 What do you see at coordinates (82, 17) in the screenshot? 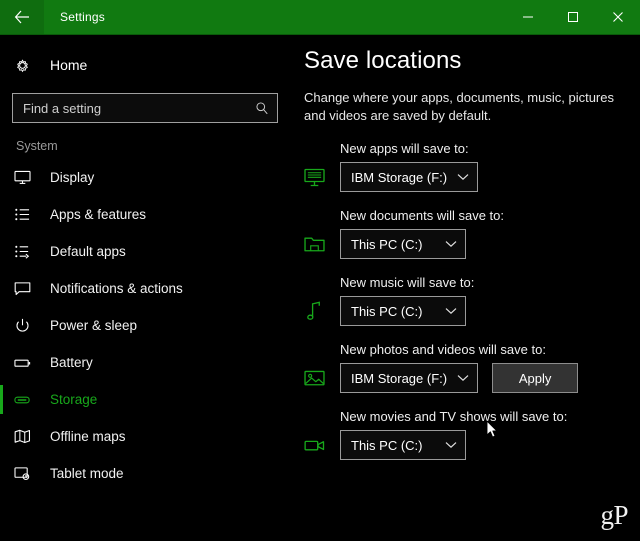
I see `window-title: Settings` at bounding box center [82, 17].